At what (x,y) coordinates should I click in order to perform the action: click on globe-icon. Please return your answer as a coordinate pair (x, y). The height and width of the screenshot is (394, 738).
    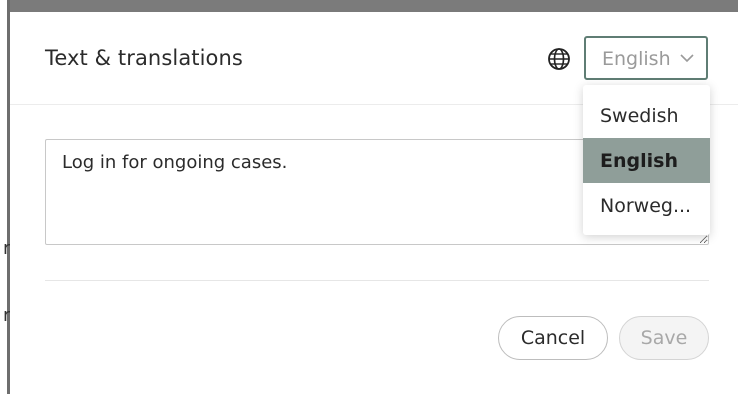
    Looking at the image, I should click on (559, 59).